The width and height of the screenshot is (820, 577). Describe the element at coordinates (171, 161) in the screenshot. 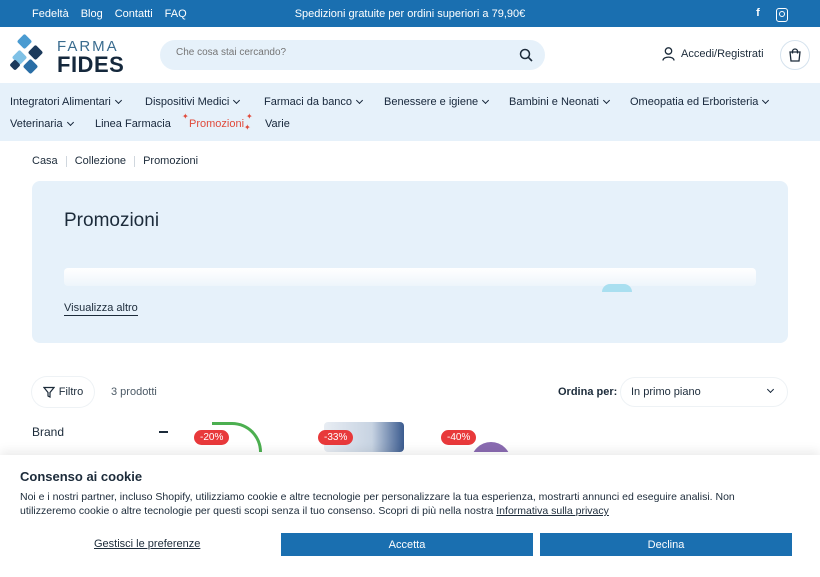

I see `breadcrumb-current: Promozioni` at that location.